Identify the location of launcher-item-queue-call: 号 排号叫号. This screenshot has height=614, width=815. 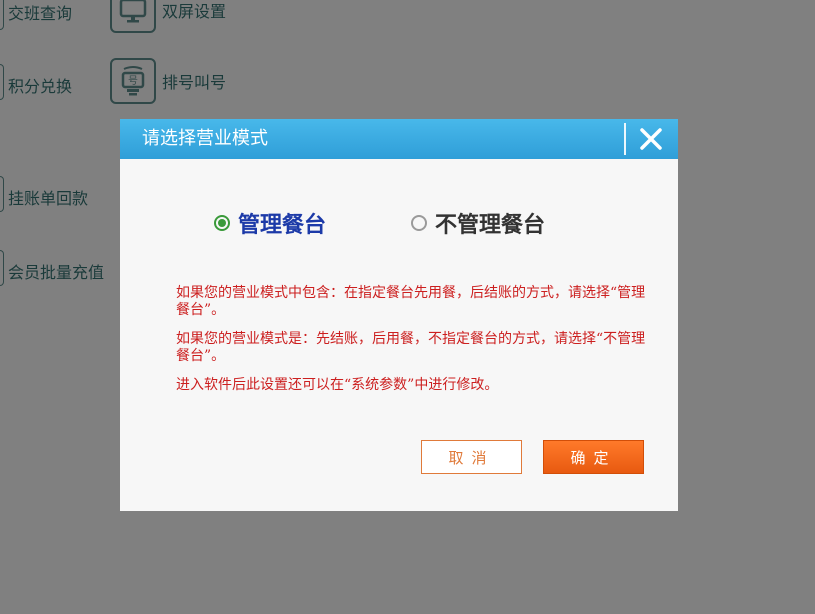
(168, 81).